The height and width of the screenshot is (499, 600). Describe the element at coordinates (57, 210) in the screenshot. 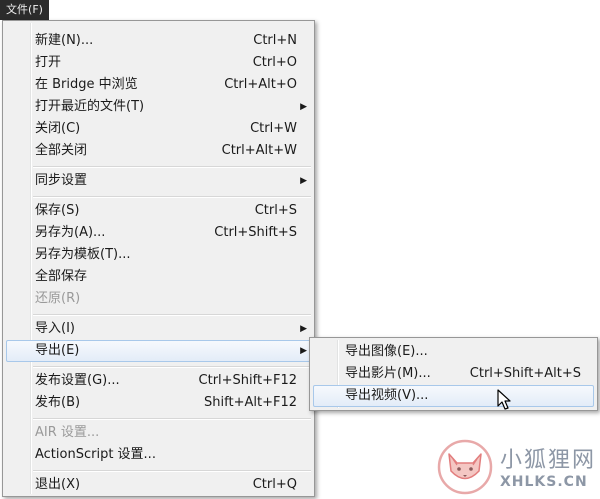

I see `menu-item-label: 保存(S)` at that location.